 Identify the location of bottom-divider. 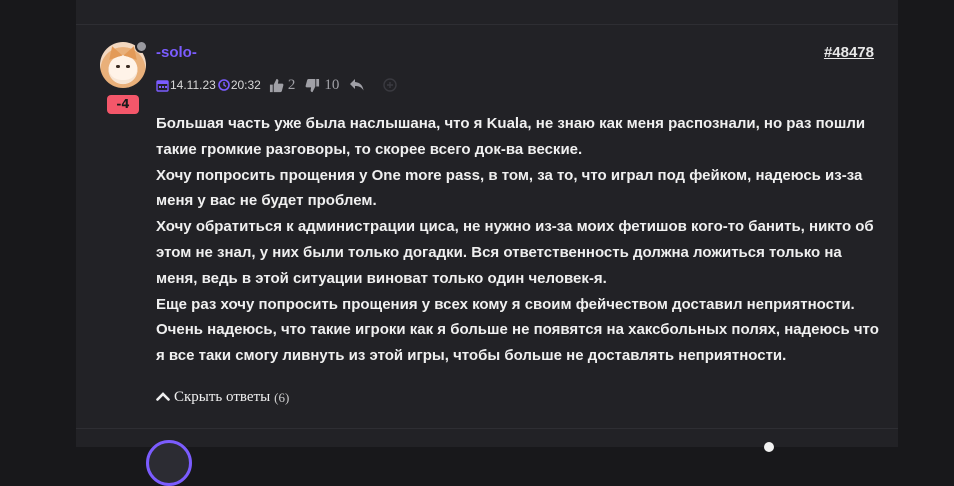
(487, 428).